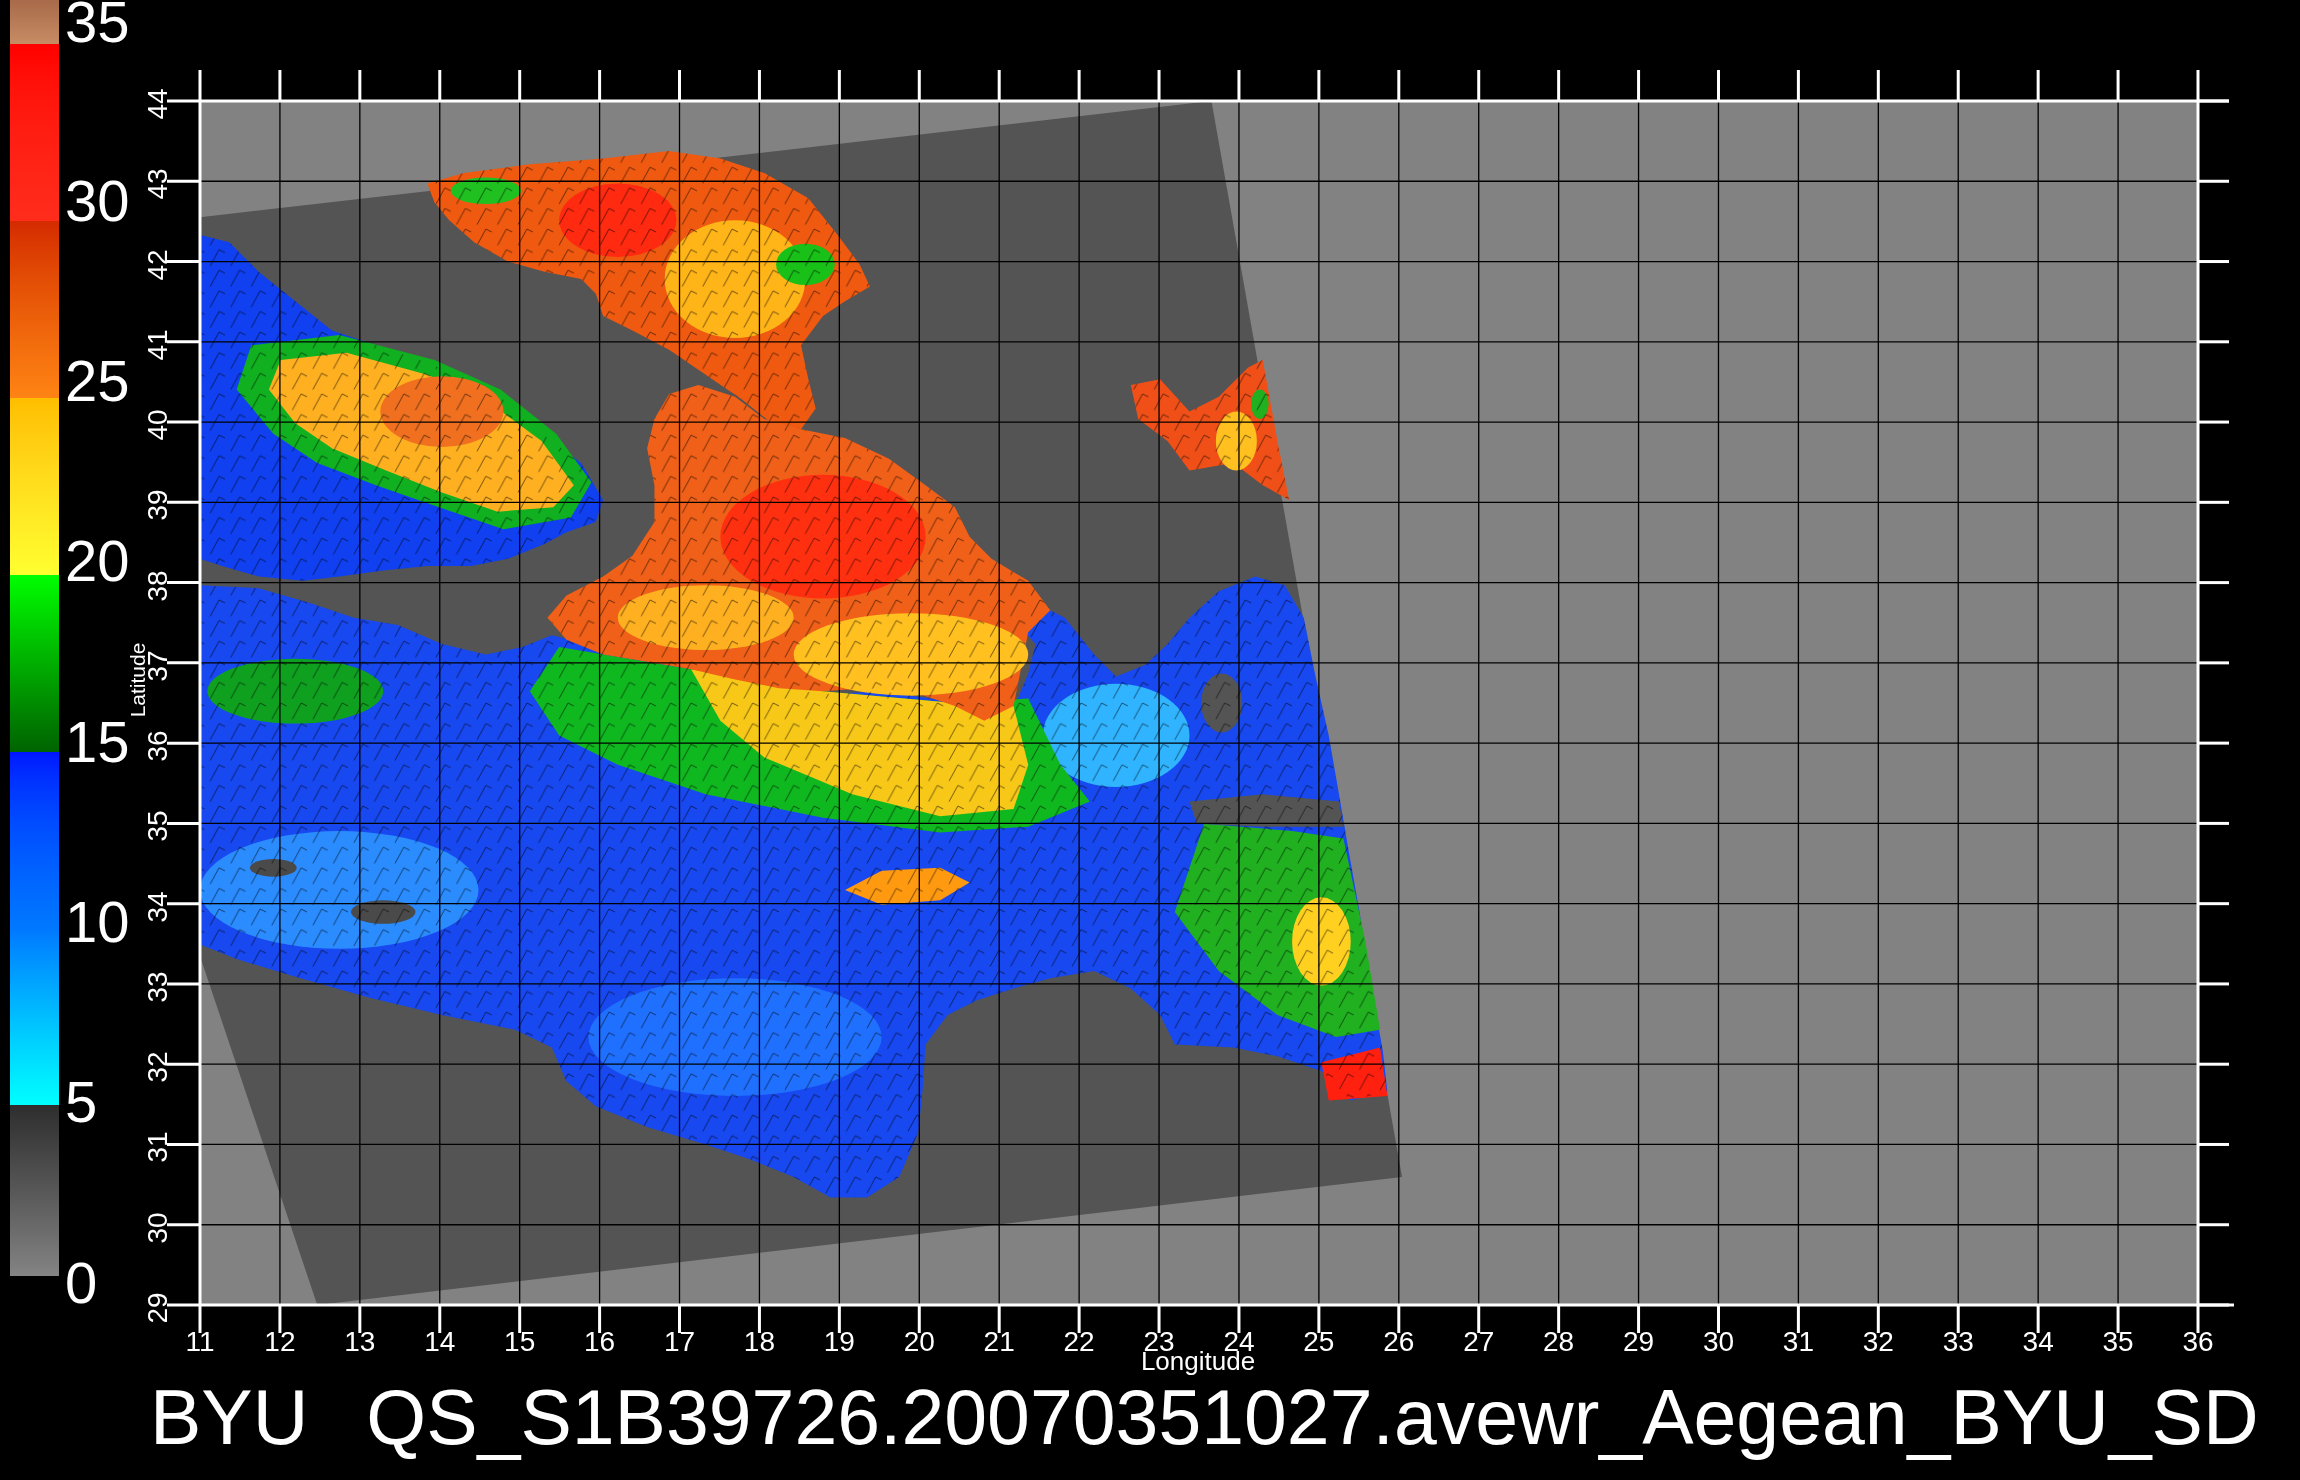 Image resolution: width=2300 pixels, height=1480 pixels. What do you see at coordinates (157, 104) in the screenshot?
I see `y-axis-tick-label: 44` at bounding box center [157, 104].